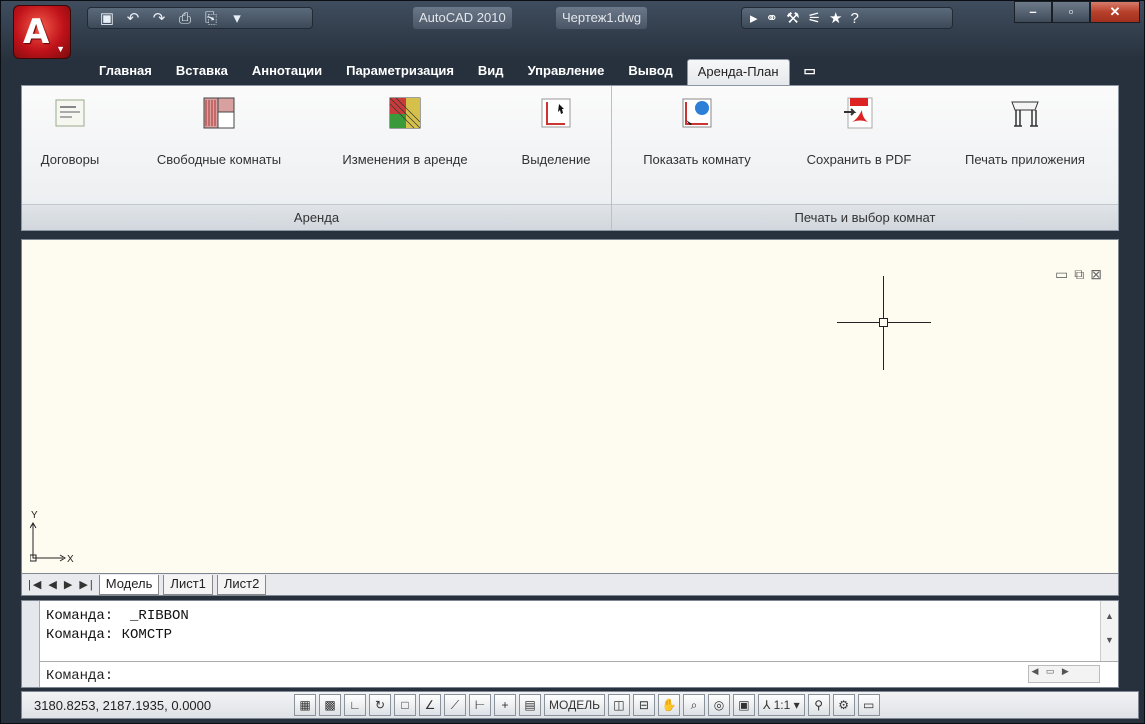 The height and width of the screenshot is (724, 1145). I want to click on selection-icon, so click(556, 113).